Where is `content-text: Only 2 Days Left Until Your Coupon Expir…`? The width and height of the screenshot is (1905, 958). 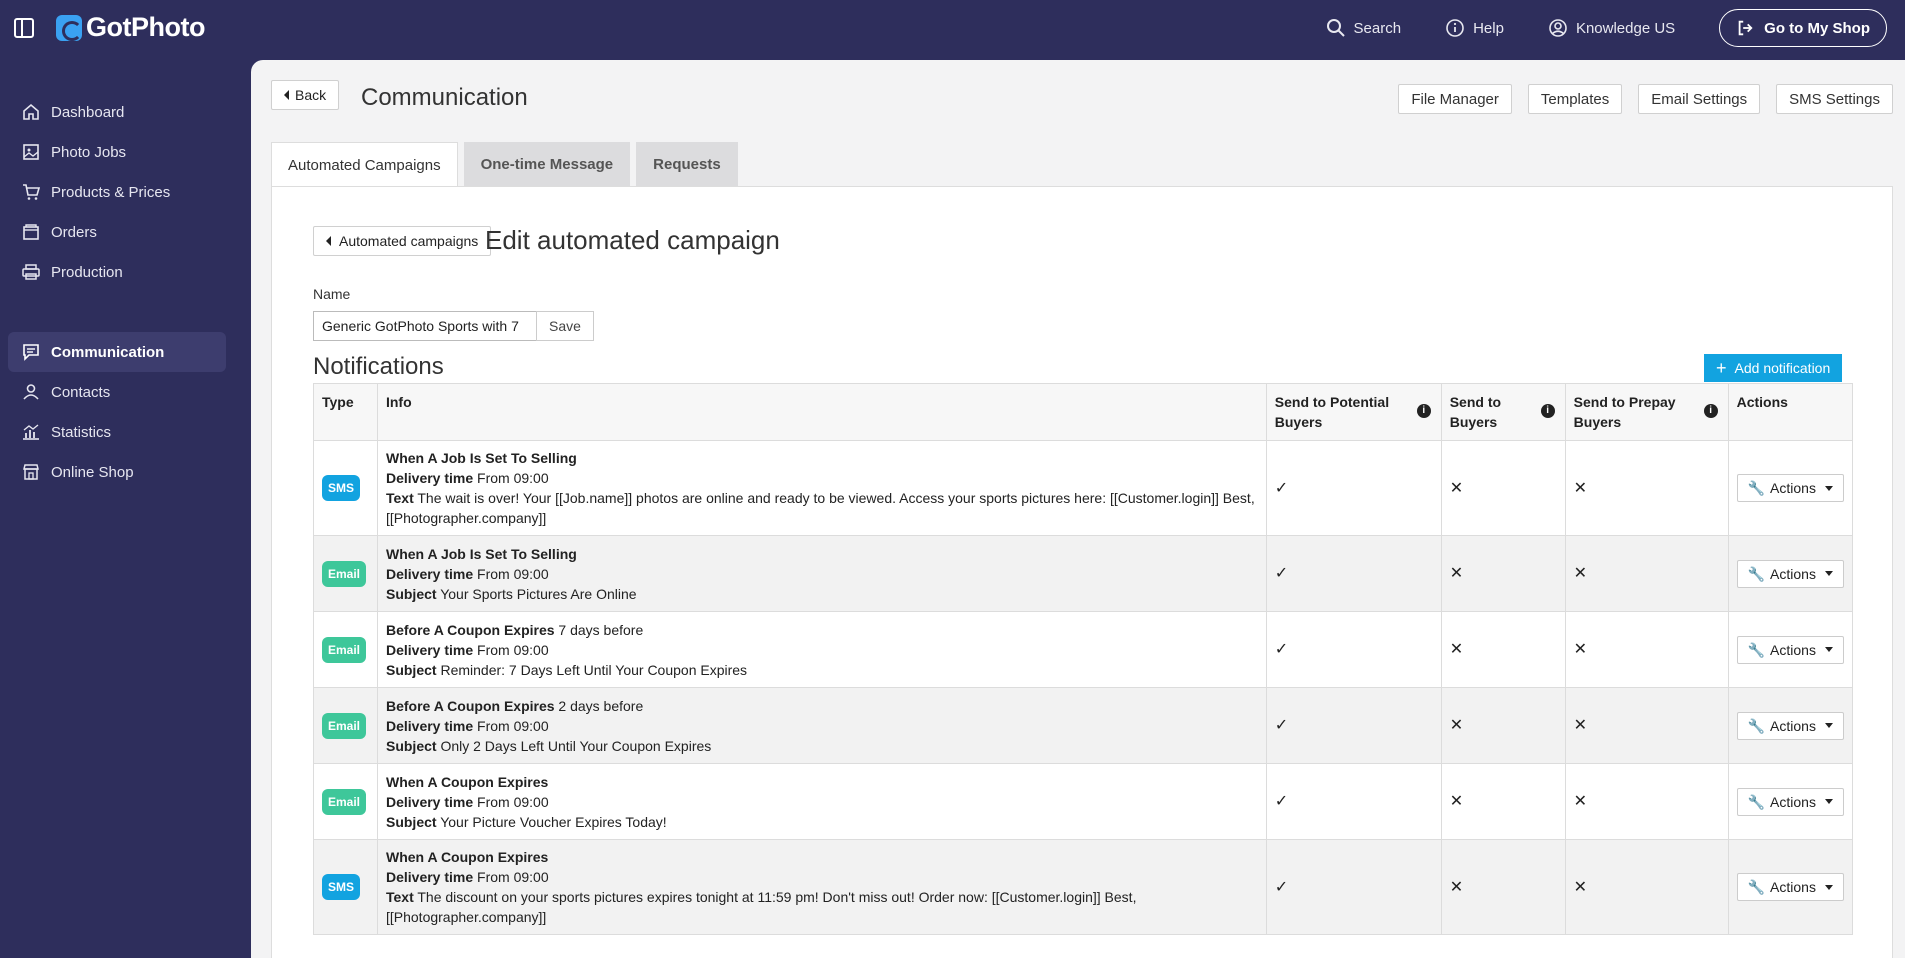 content-text: Only 2 Days Left Until Your Coupon Expir… is located at coordinates (576, 745).